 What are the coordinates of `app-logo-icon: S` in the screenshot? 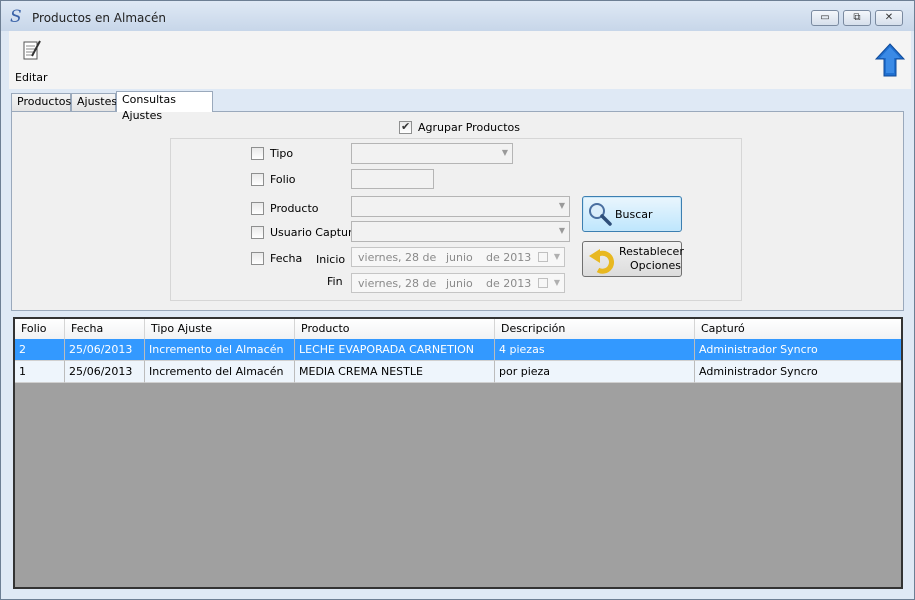 It's located at (16, 17).